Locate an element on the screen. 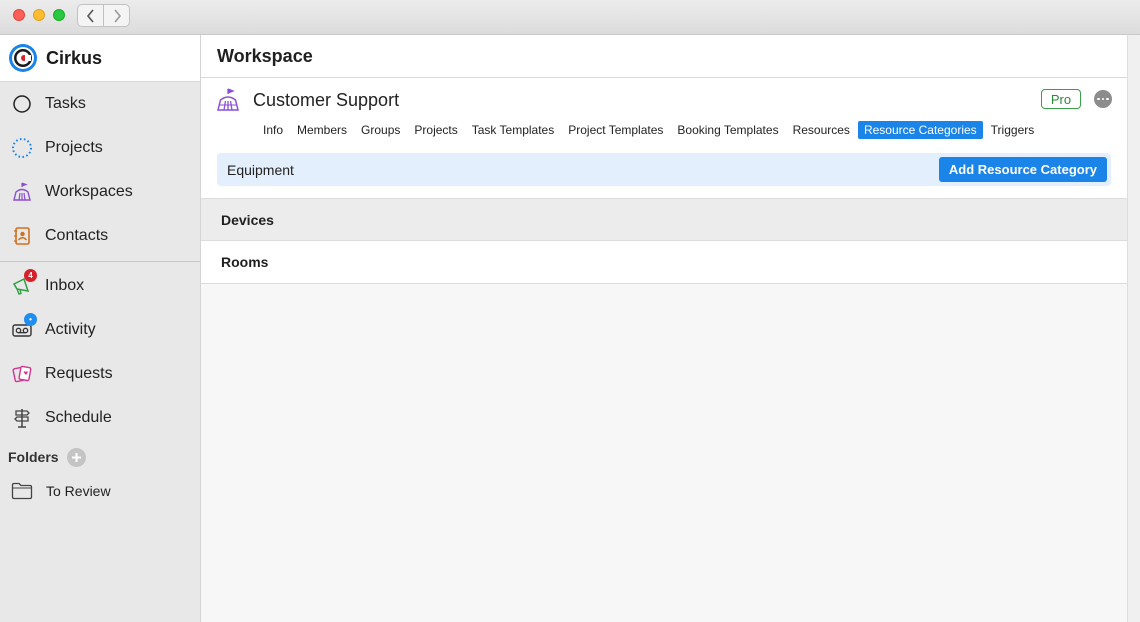  tab-resources: Resources is located at coordinates (821, 130).